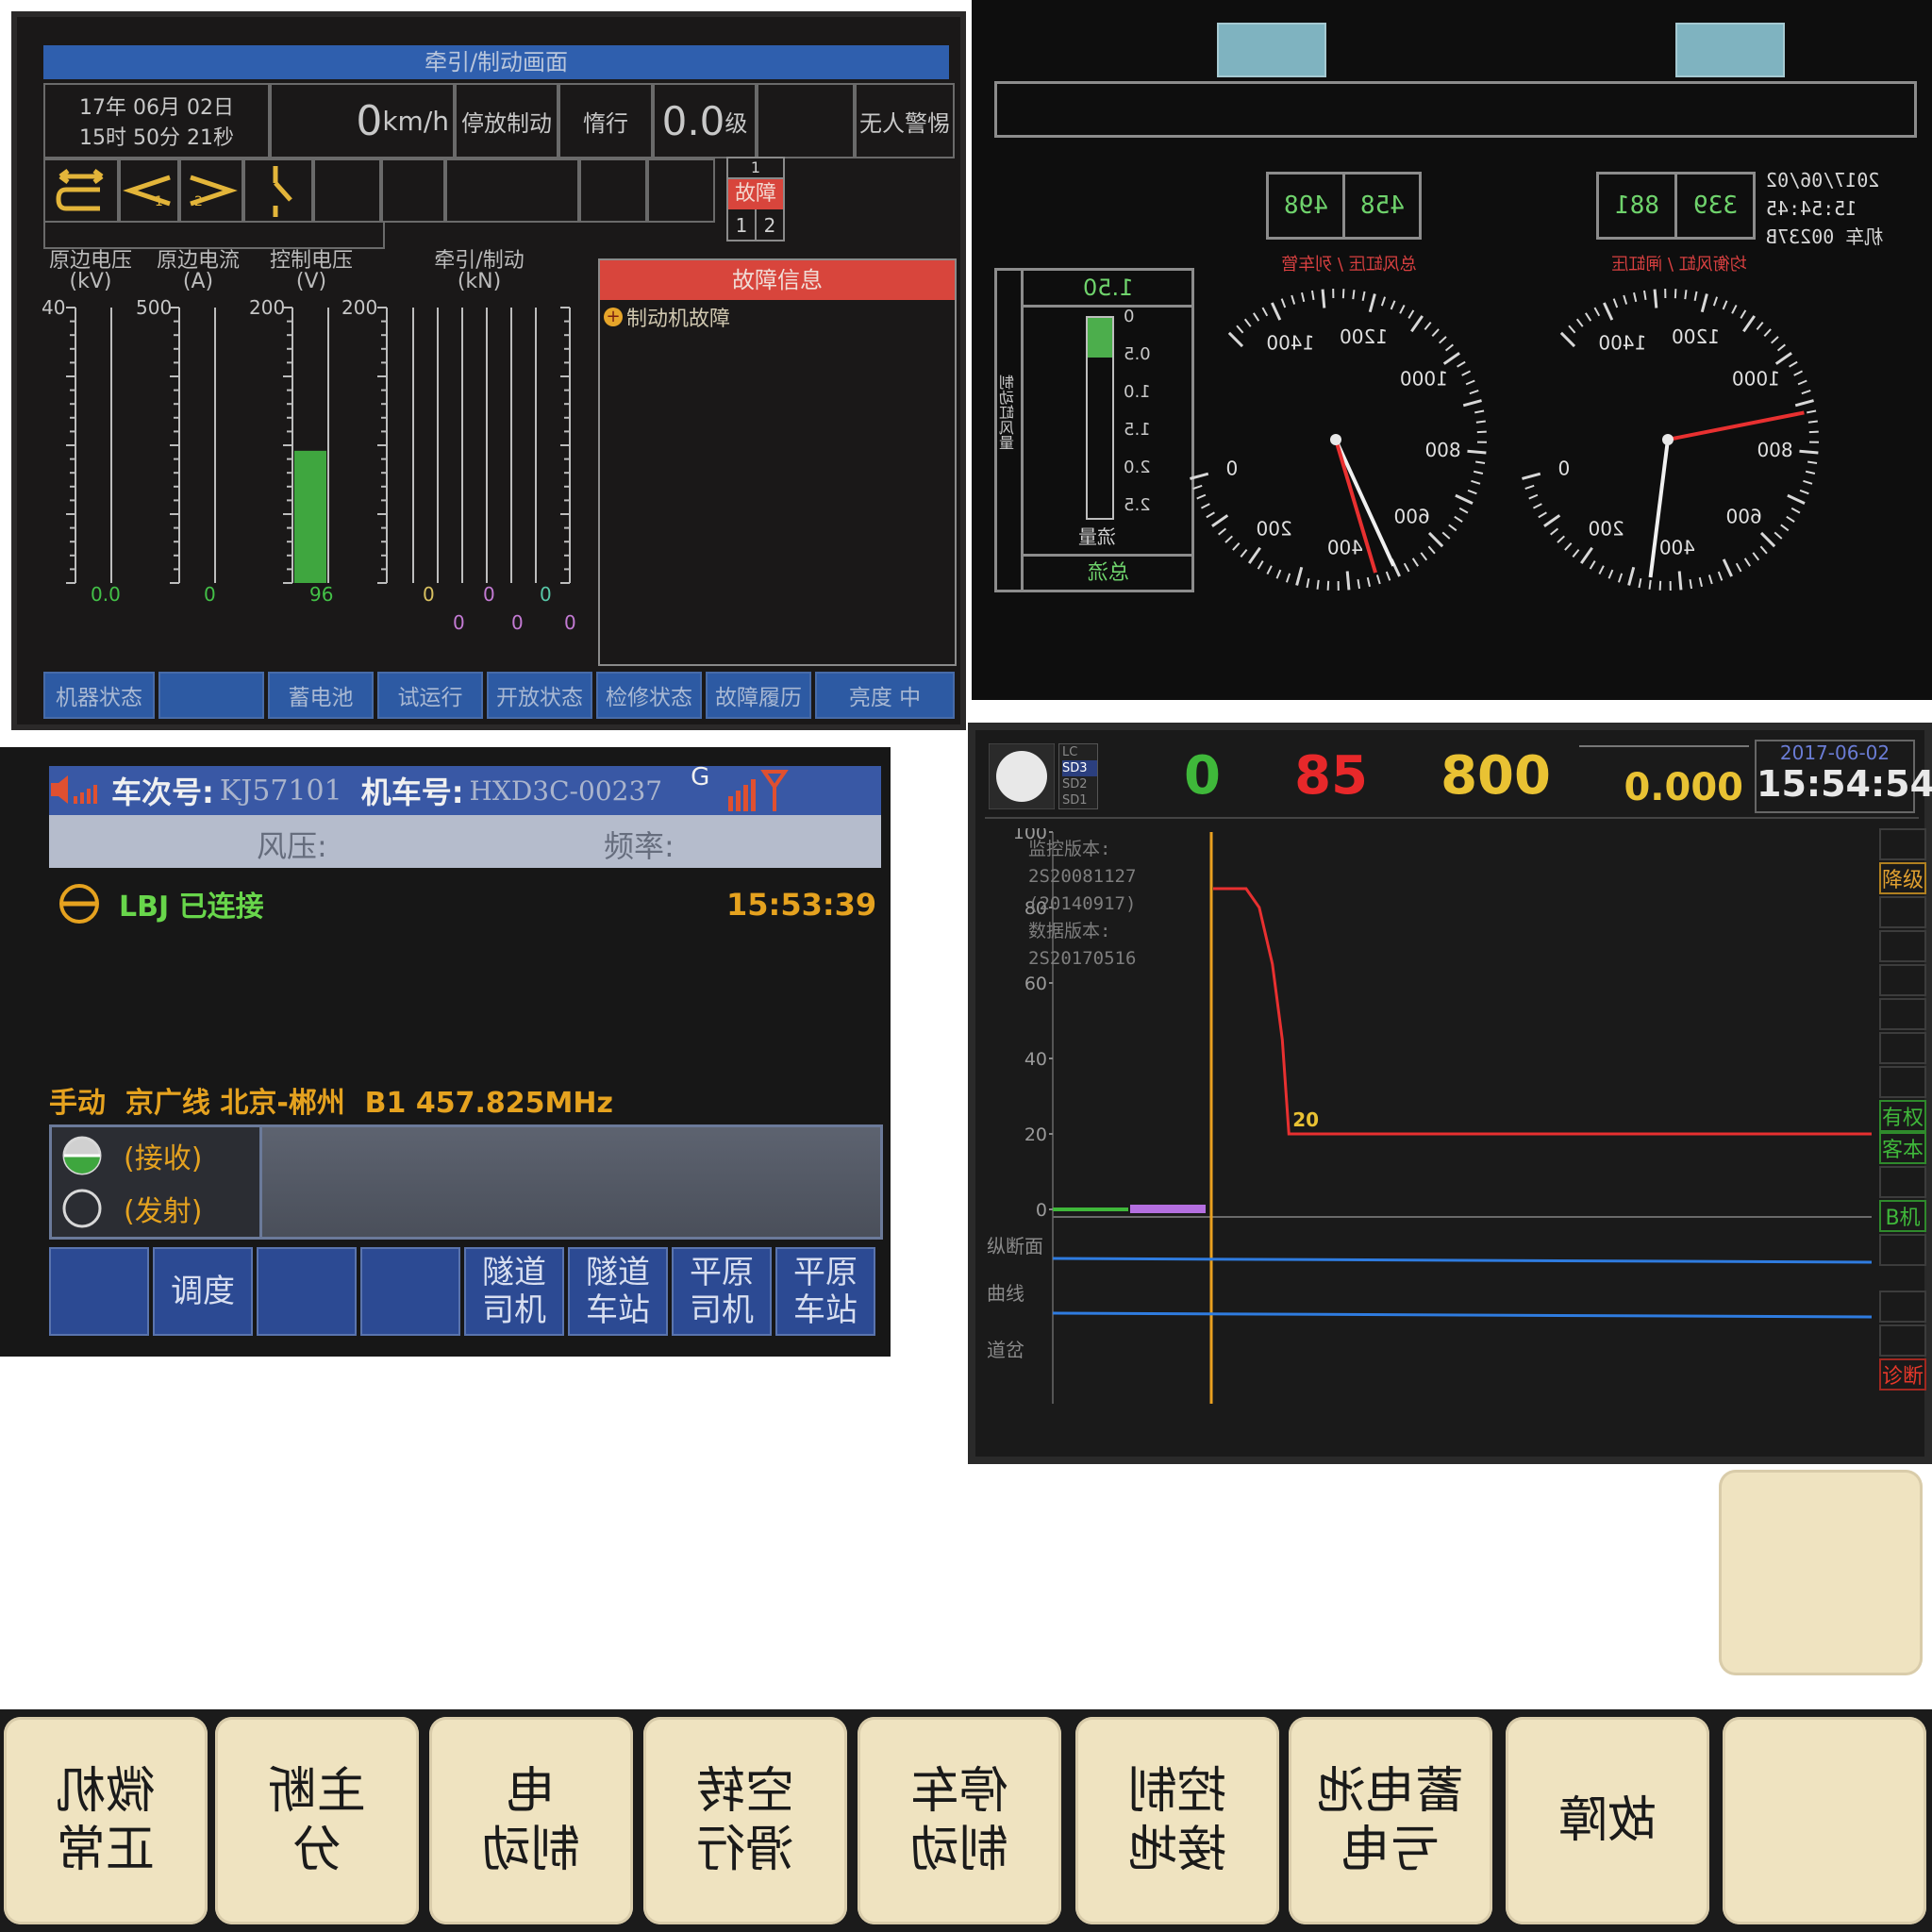  Describe the element at coordinates (156, 138) in the screenshot. I see `time-line: 15时 50分 21秒` at that location.